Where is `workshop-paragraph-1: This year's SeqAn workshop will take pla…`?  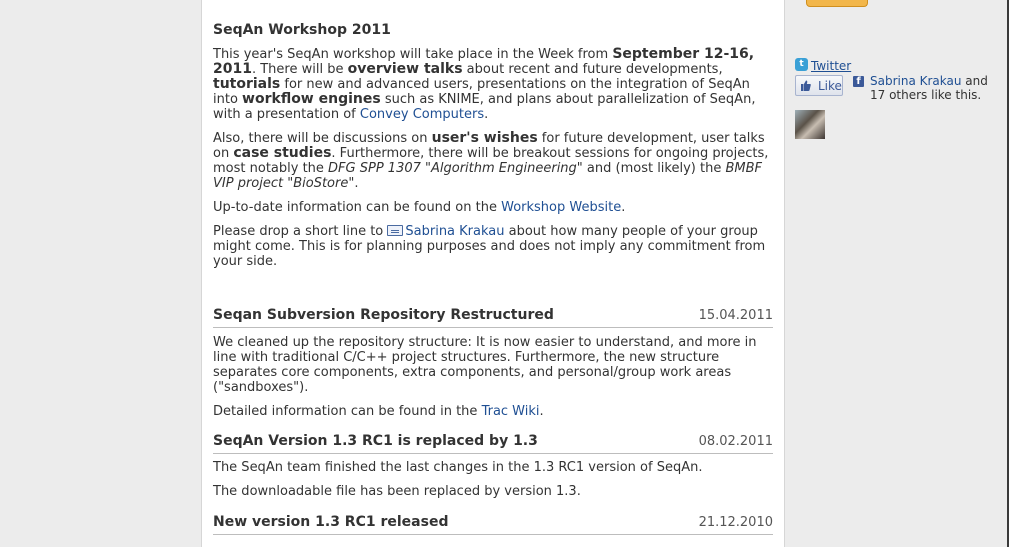 workshop-paragraph-1: This year's SeqAn workshop will take pla… is located at coordinates (484, 84).